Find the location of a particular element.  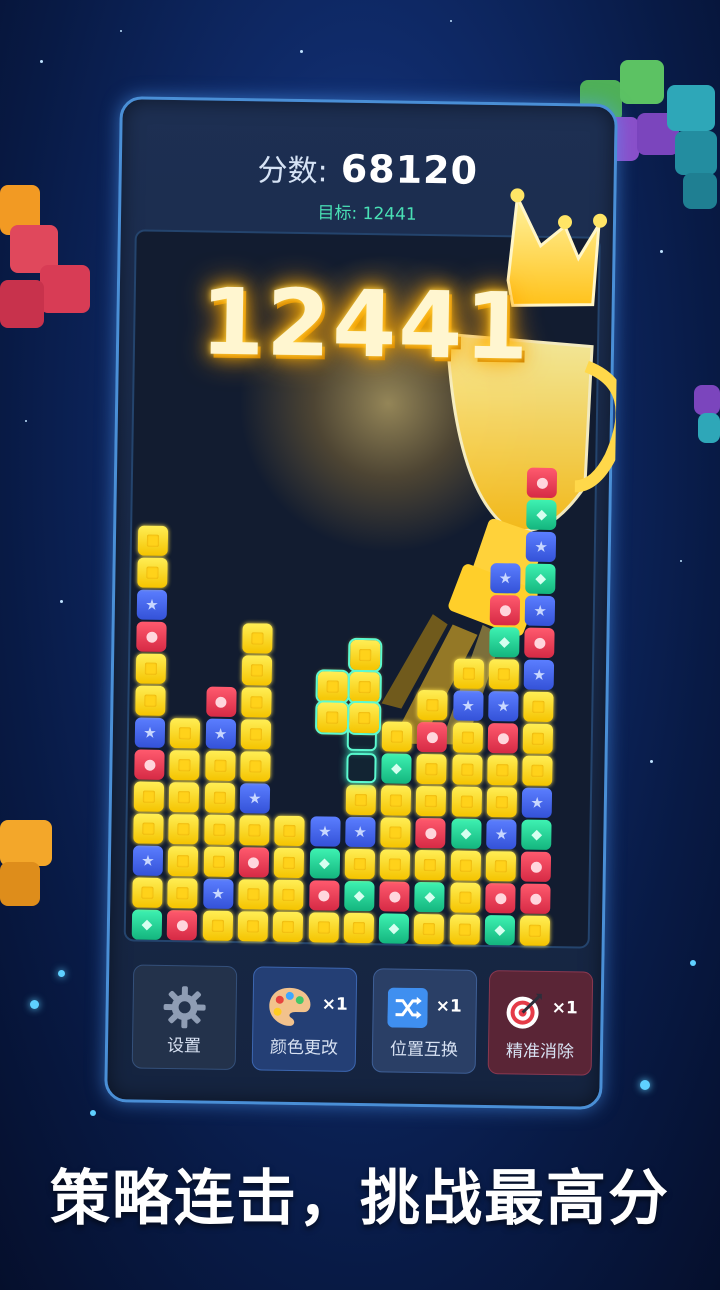

settings-button: 设置 is located at coordinates (184, 1017).